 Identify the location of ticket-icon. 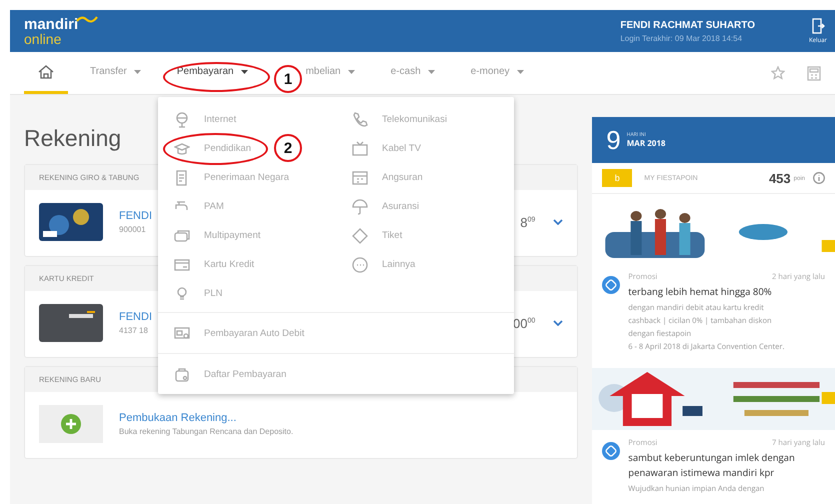
(360, 236).